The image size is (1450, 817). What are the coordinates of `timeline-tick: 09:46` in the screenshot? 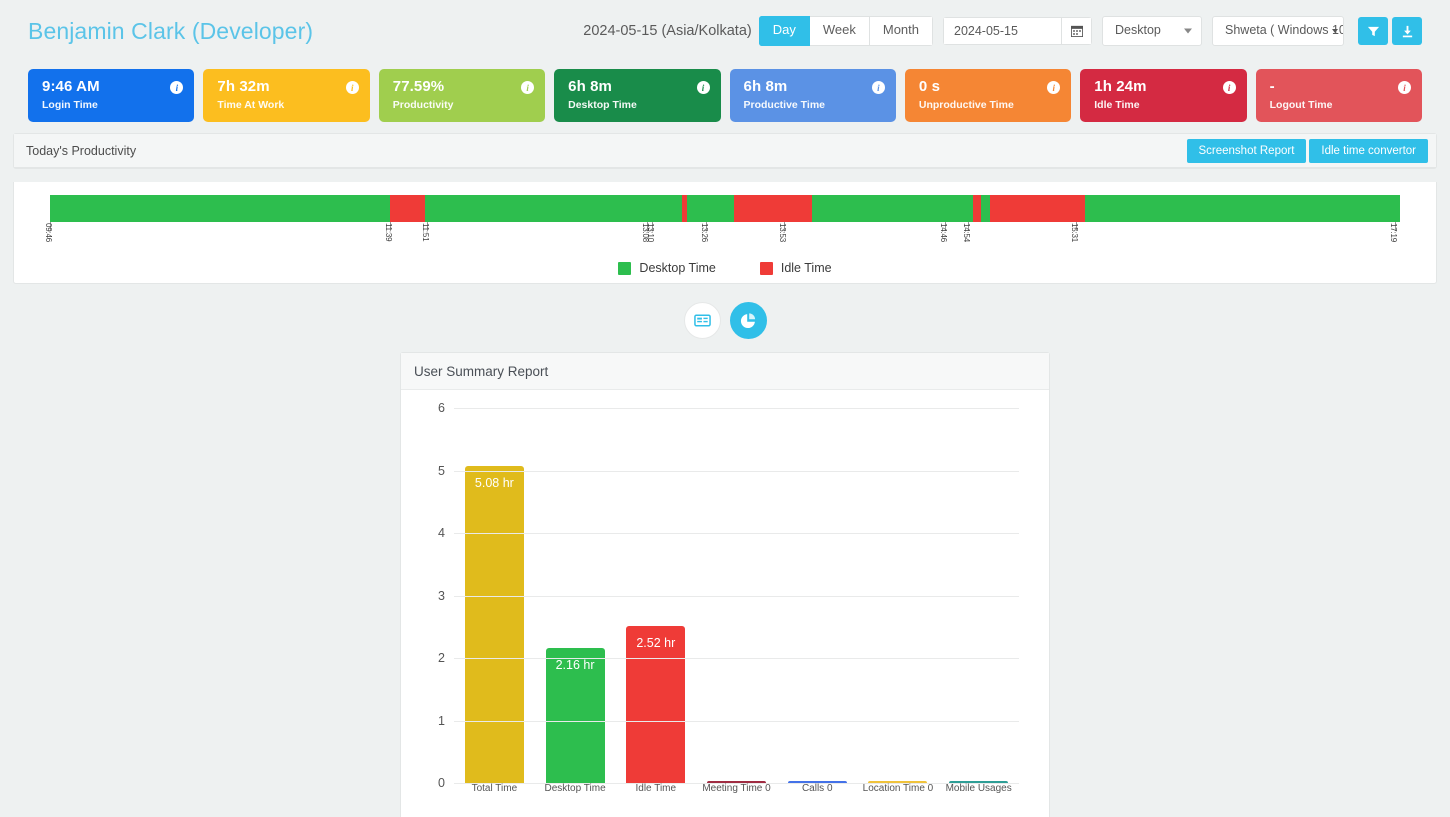 It's located at (48, 232).